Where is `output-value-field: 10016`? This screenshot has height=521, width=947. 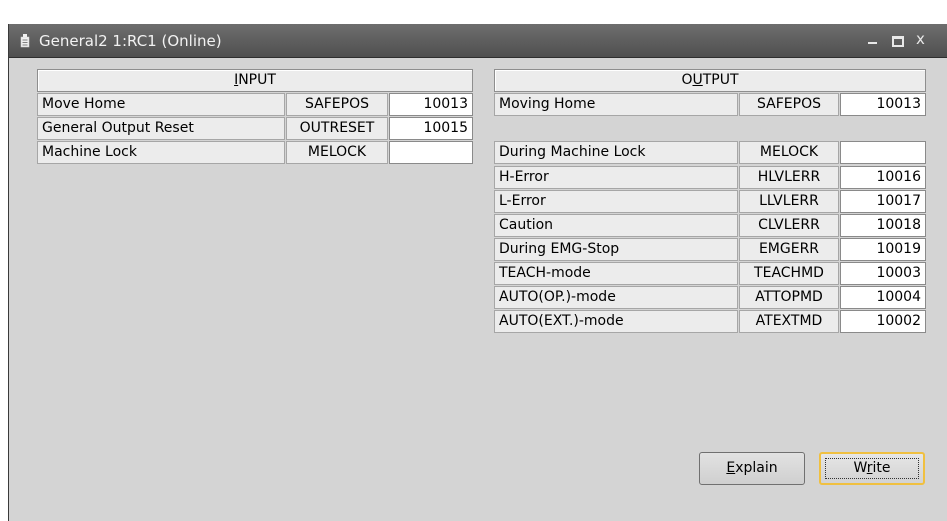 output-value-field: 10016 is located at coordinates (883, 177).